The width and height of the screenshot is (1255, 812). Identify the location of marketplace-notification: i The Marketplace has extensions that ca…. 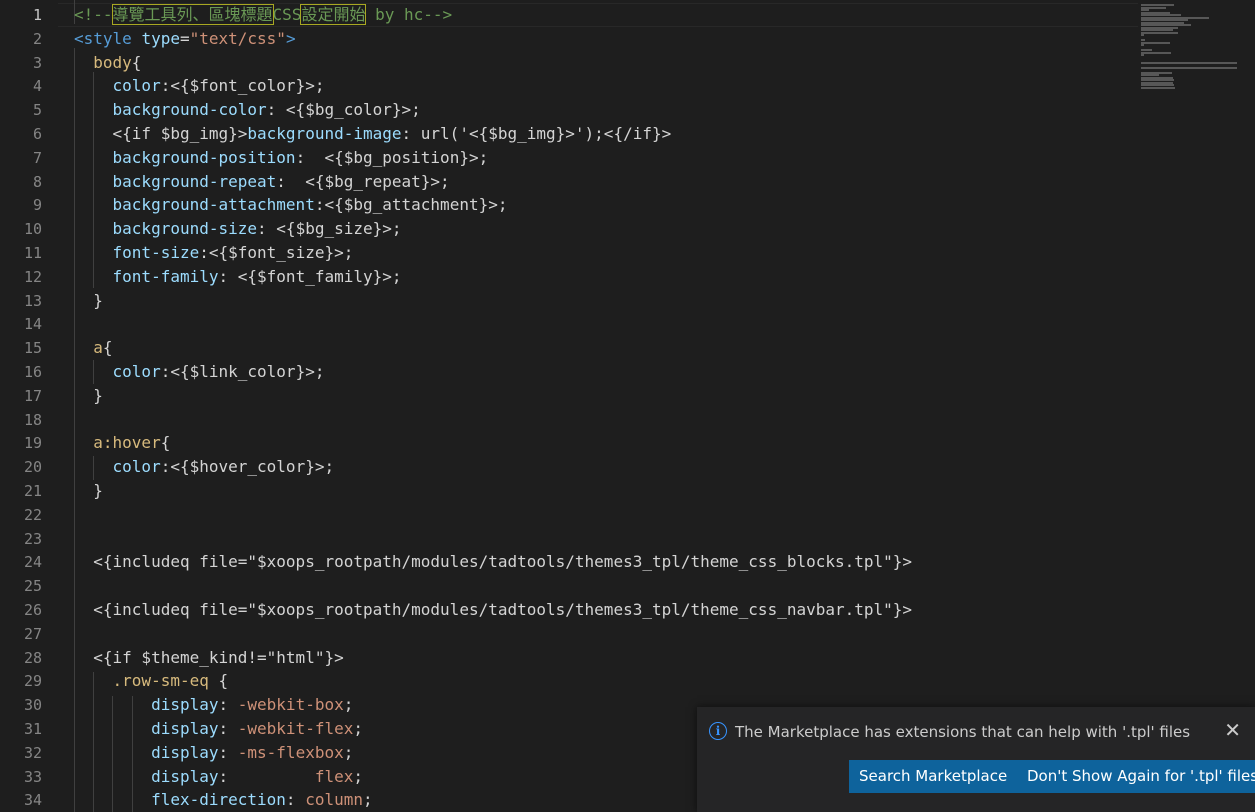
(976, 759).